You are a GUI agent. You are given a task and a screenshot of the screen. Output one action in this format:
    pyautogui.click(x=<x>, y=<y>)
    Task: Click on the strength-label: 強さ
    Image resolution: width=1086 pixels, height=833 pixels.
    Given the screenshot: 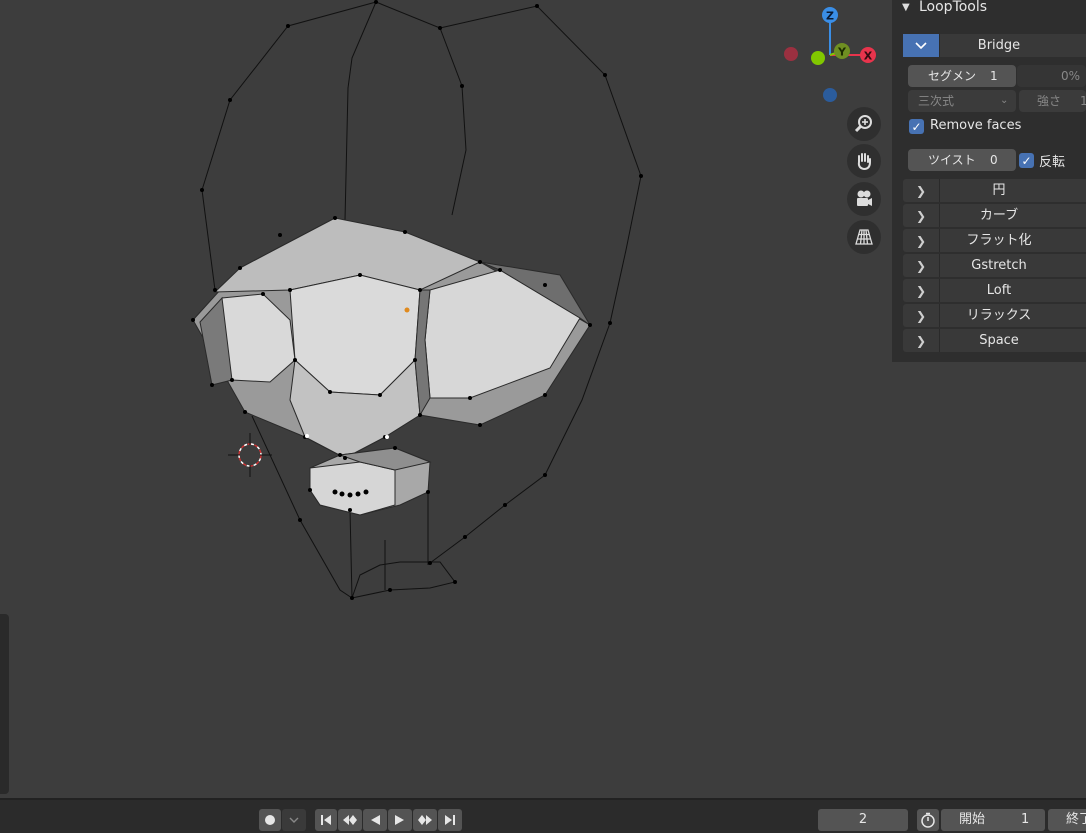 What is the action you would take?
    pyautogui.click(x=1049, y=101)
    